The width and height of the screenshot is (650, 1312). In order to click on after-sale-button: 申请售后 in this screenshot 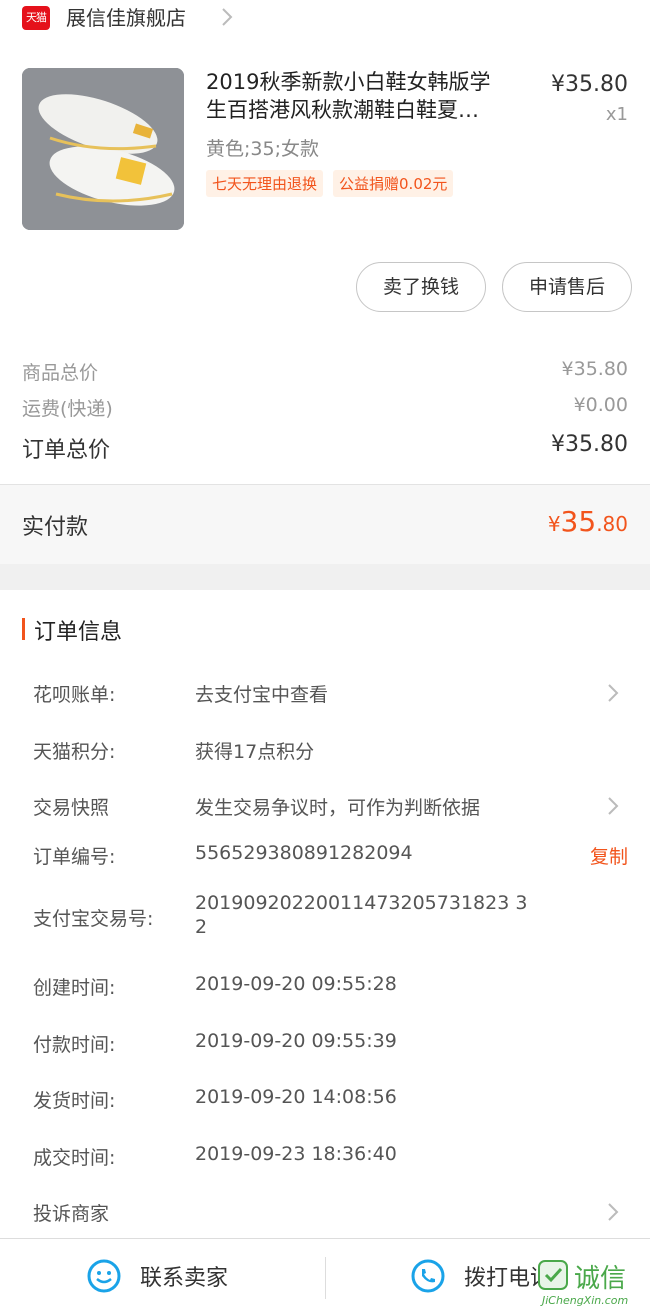, I will do `click(567, 287)`.